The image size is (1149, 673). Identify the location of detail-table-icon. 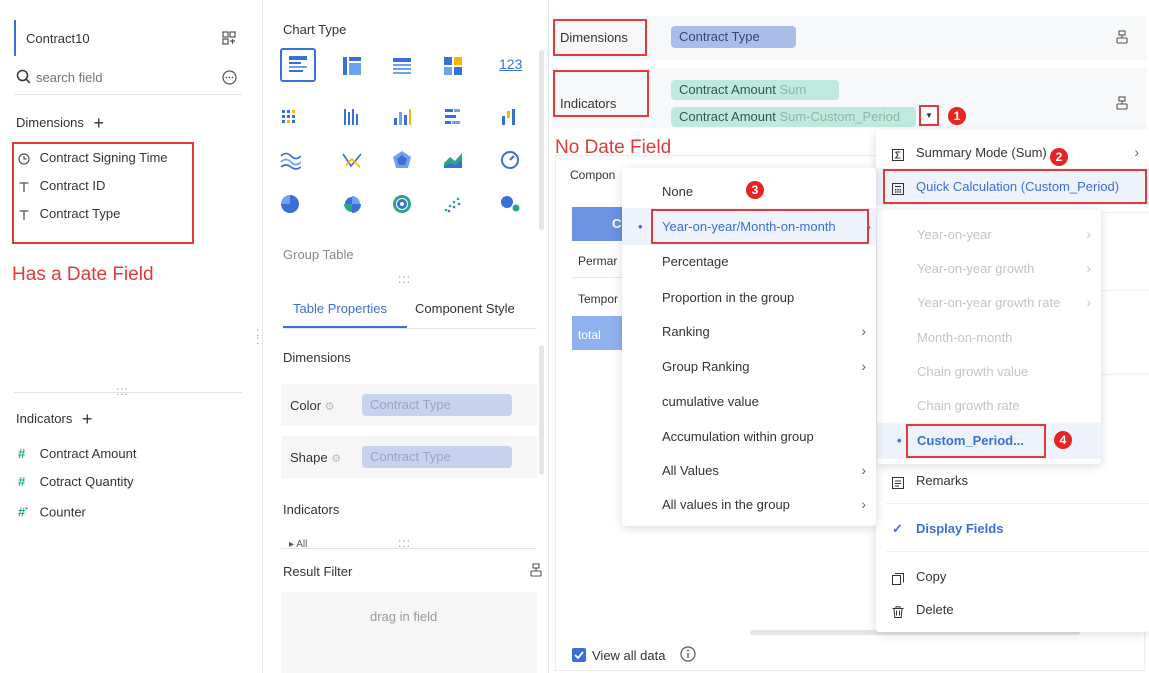
(402, 66).